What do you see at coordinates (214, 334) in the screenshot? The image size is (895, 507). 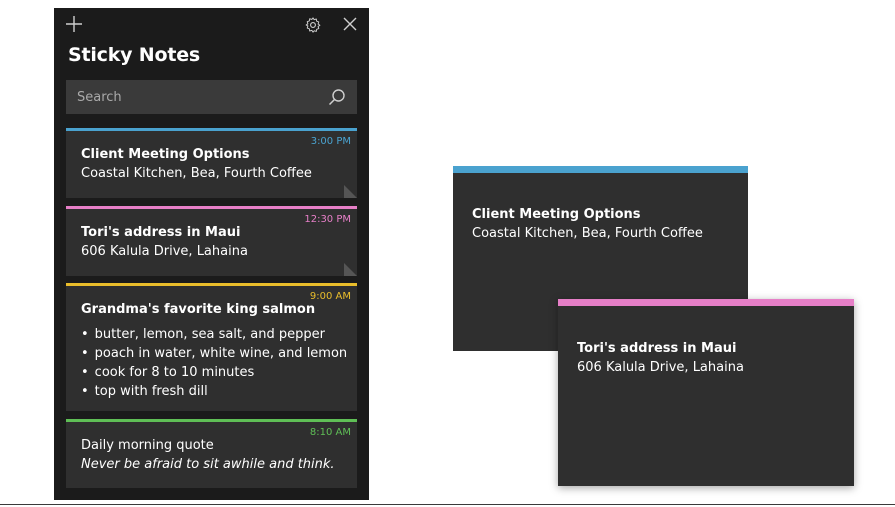 I see `note-bullet-item: butter, lemon, sea salt, and pepper` at bounding box center [214, 334].